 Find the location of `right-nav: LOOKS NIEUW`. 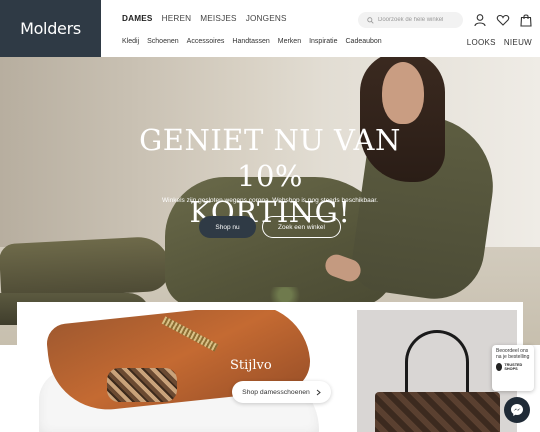

right-nav: LOOKS NIEUW is located at coordinates (499, 42).